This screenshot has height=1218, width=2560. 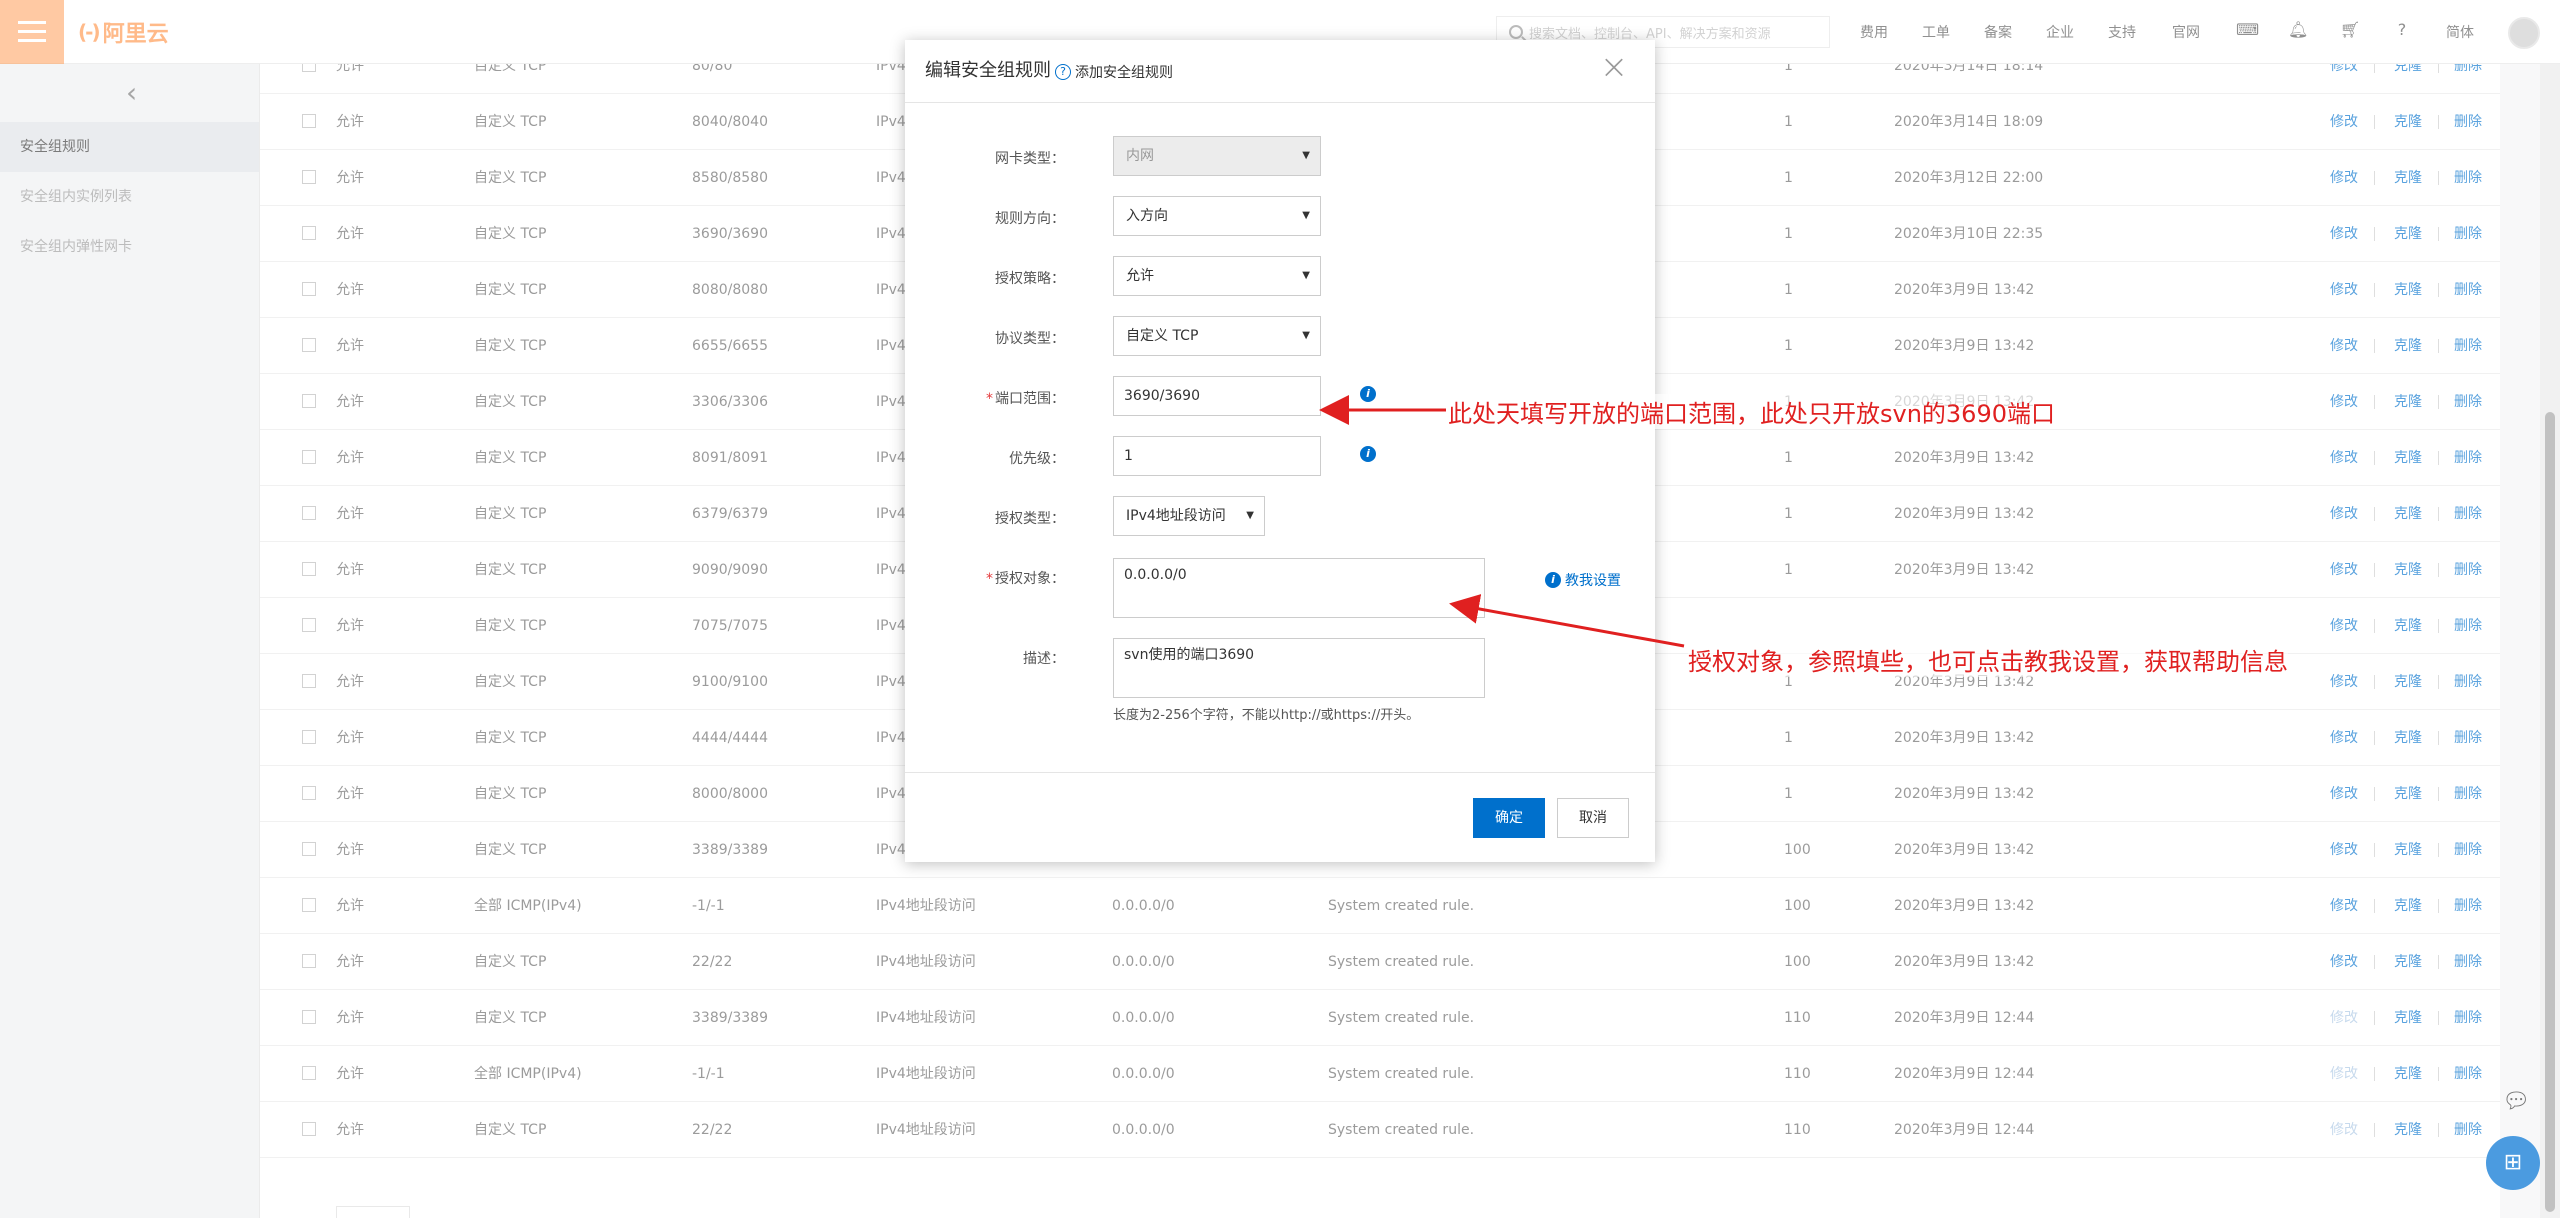 What do you see at coordinates (1509, 818) in the screenshot?
I see `confirm-button: 确定` at bounding box center [1509, 818].